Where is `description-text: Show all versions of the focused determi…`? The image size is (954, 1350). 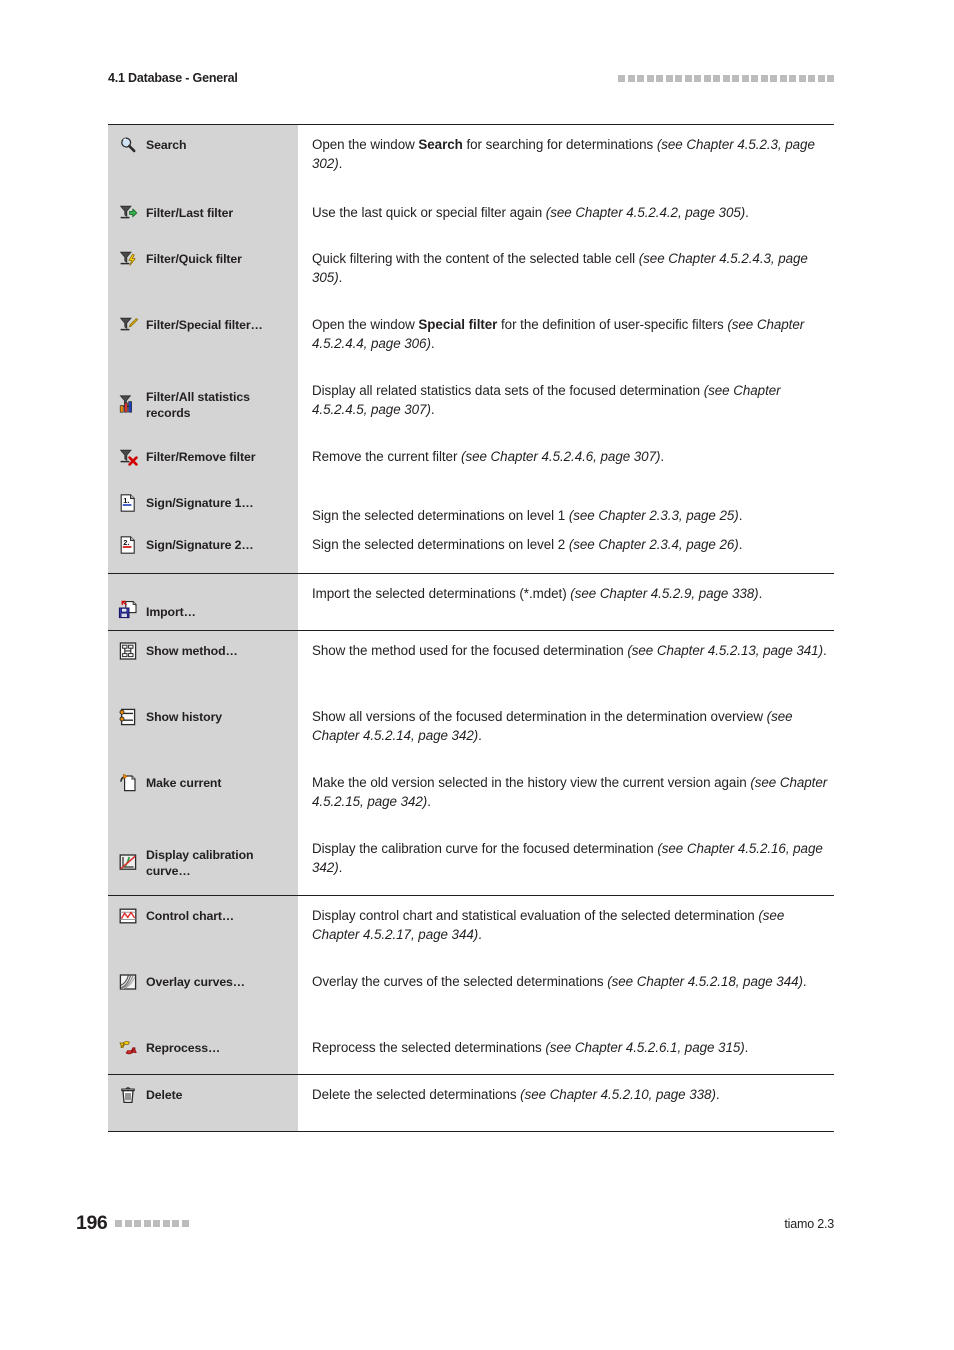 description-text: Show all versions of the focused determi… is located at coordinates (552, 726).